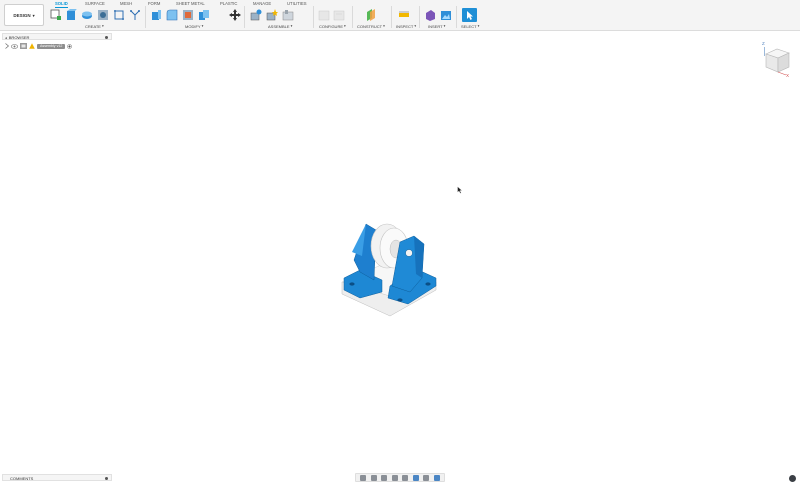  Describe the element at coordinates (51, 46) in the screenshot. I see `tree-root-label: Assembly v12` at that location.